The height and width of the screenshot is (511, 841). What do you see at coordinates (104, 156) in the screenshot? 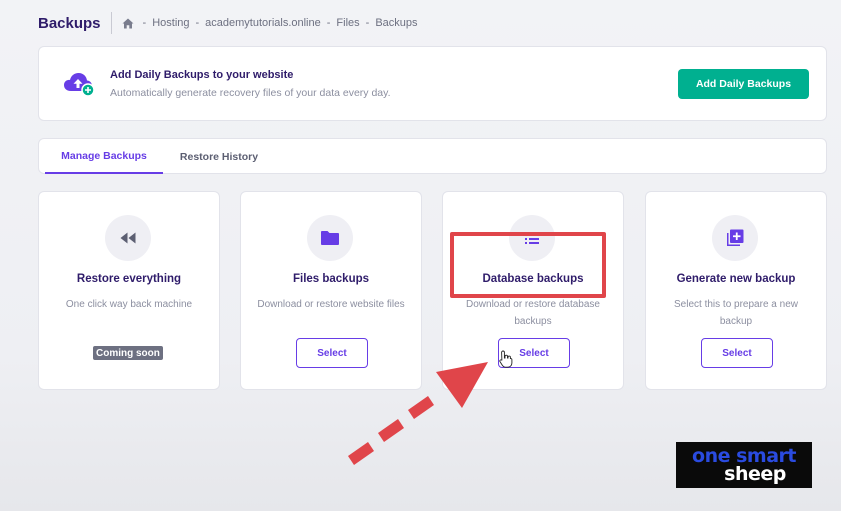
I see `tab-manage-backups: Manage Backups` at bounding box center [104, 156].